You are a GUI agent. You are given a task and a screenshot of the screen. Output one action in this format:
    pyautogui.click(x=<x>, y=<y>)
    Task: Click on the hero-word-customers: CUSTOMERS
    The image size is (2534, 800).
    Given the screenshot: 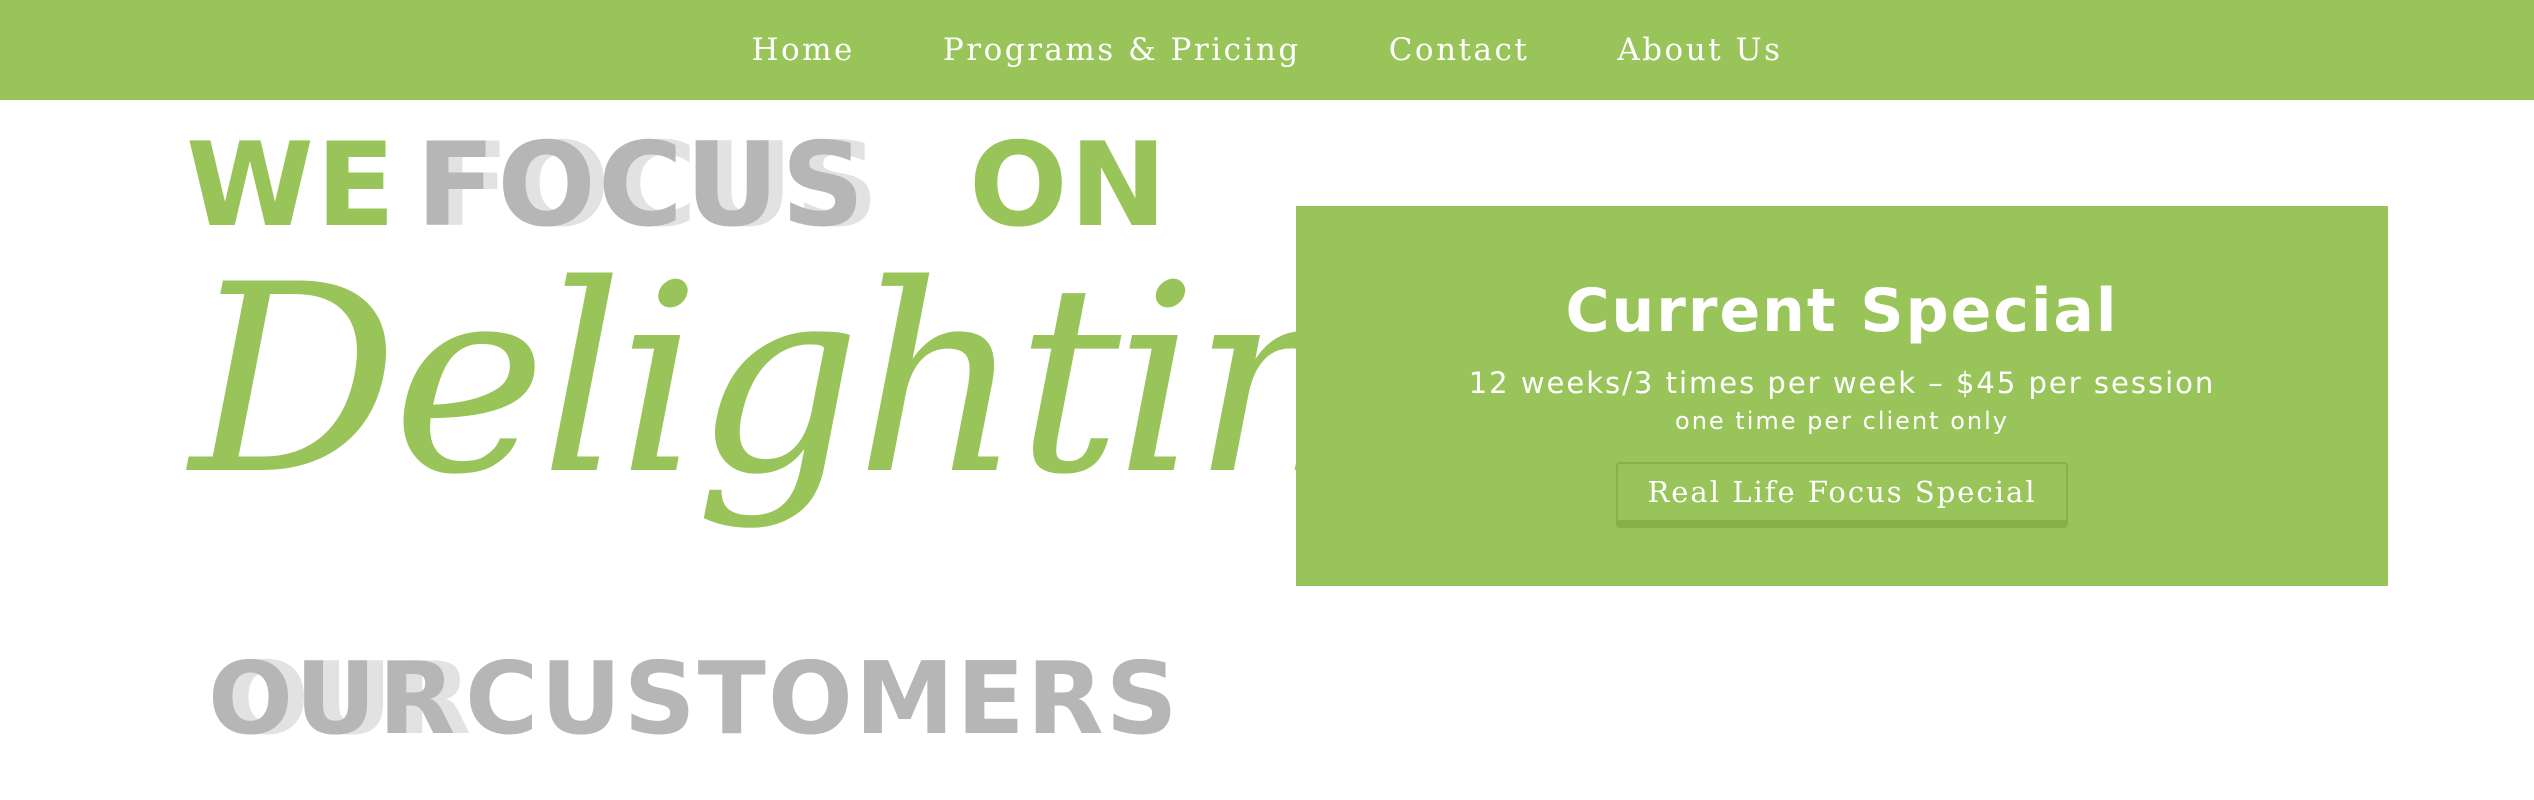 What is the action you would take?
    pyautogui.click(x=822, y=698)
    